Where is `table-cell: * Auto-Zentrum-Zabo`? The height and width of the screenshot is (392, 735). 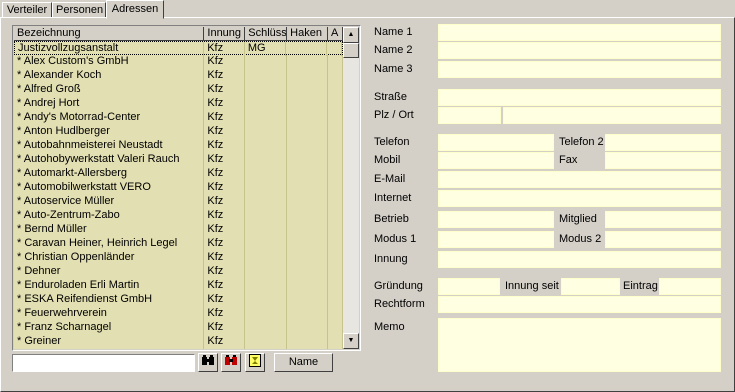 table-cell: * Auto-Zentrum-Zabo is located at coordinates (109, 216).